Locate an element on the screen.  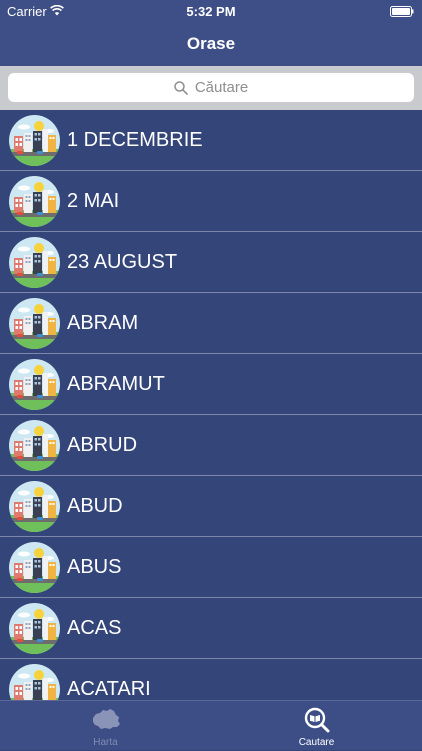
search-input: Căutare is located at coordinates (211, 87).